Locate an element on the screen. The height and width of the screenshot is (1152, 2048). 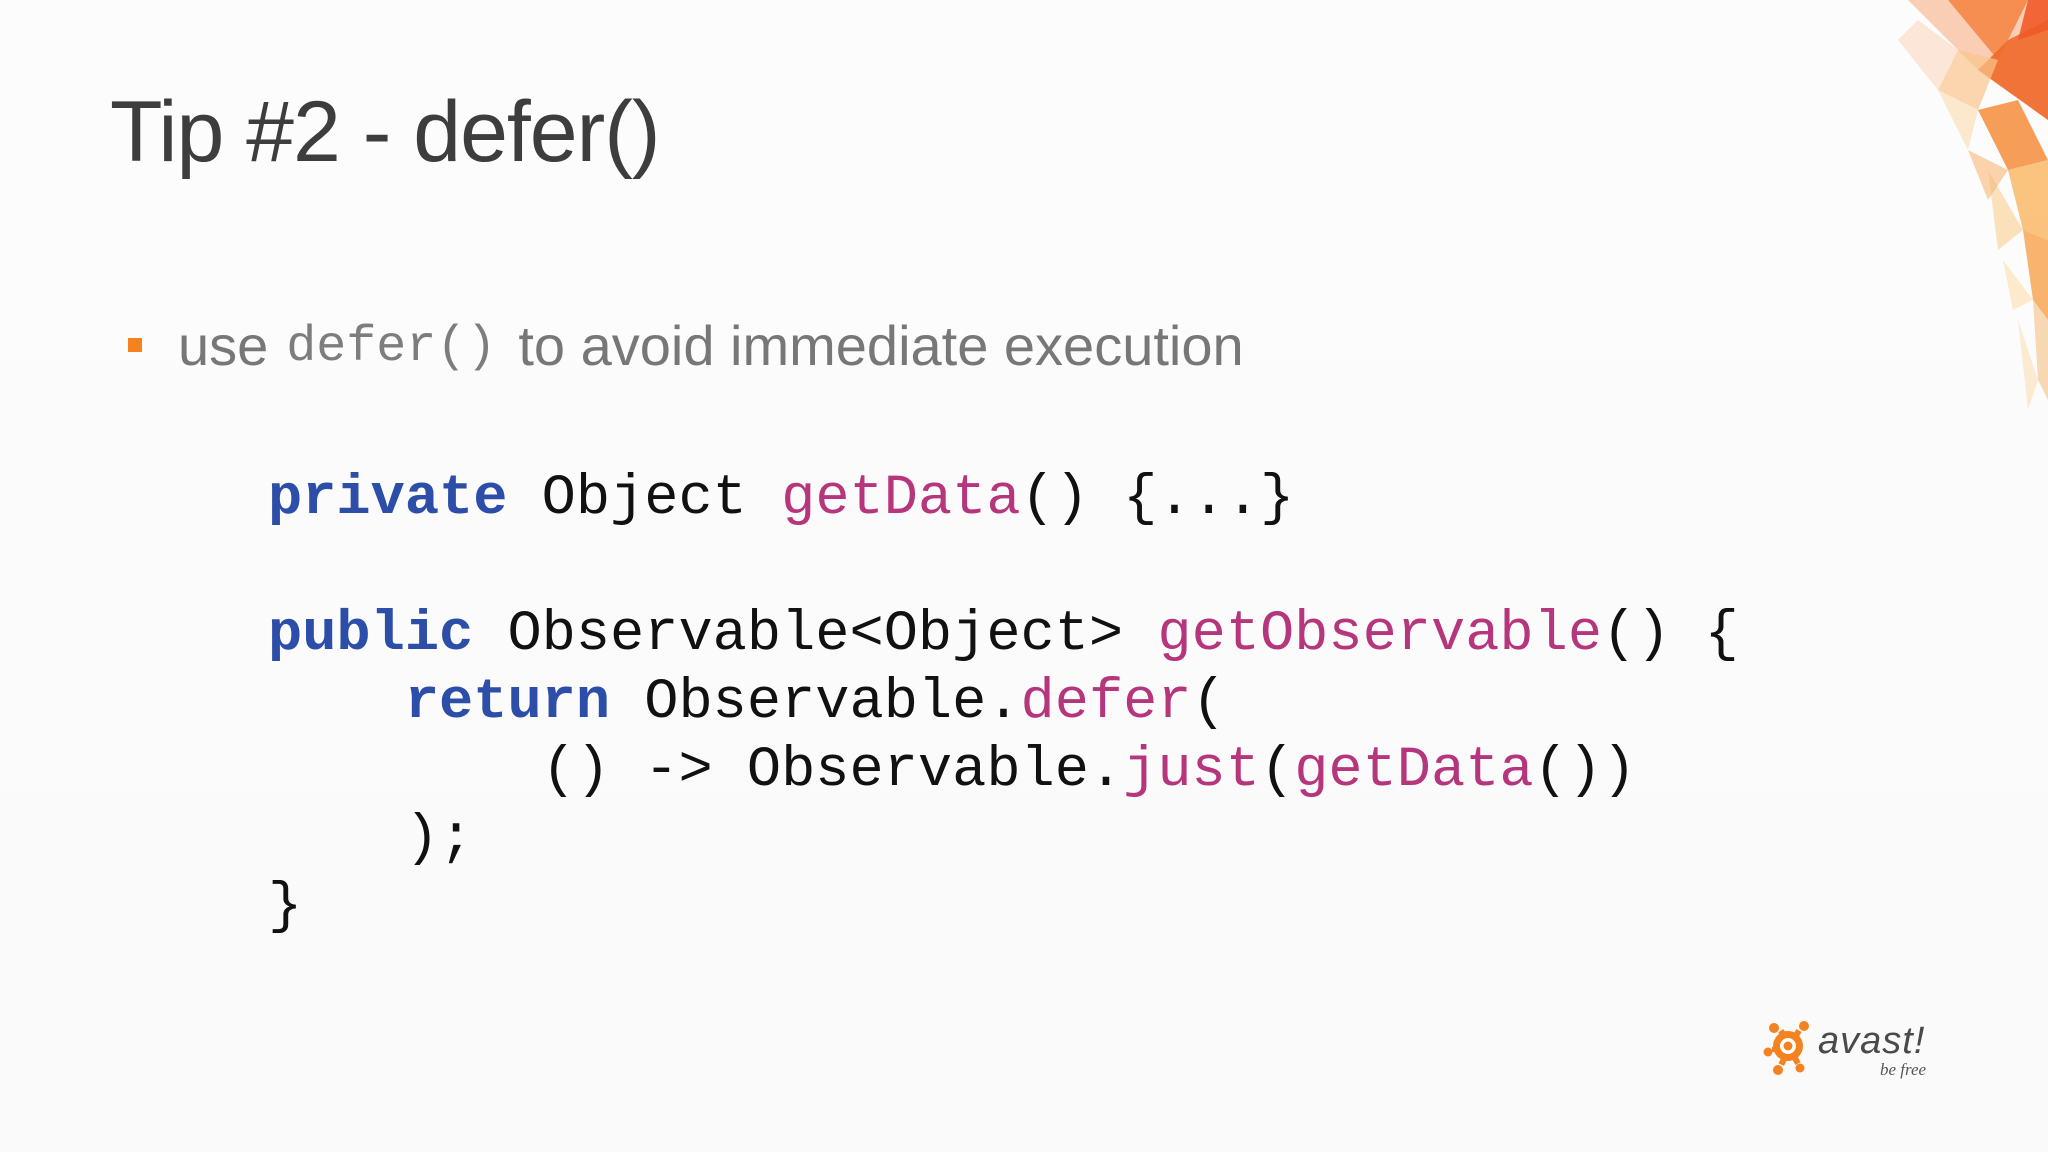
bullet-text-after: to avoid immediate execution is located at coordinates (881, 345).